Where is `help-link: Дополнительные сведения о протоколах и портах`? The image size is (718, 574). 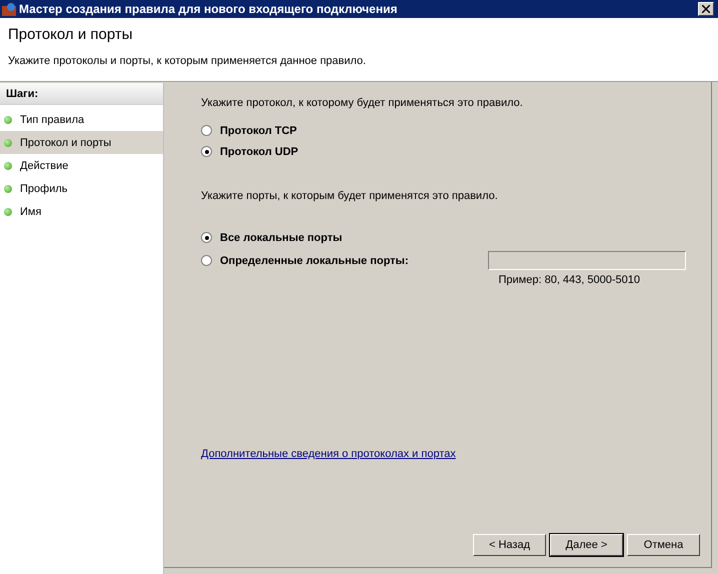
help-link: Дополнительные сведения о протоколах и портах is located at coordinates (328, 454).